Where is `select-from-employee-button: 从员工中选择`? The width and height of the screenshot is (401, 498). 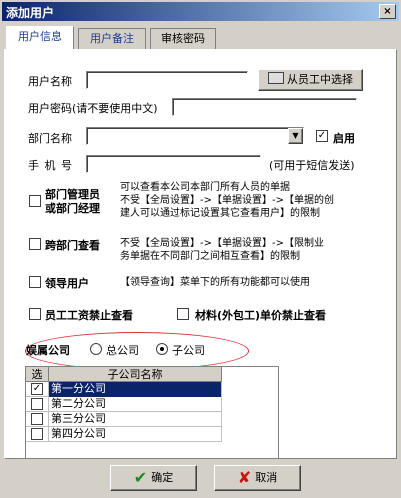 select-from-employee-button: 从员工中选择 is located at coordinates (310, 80).